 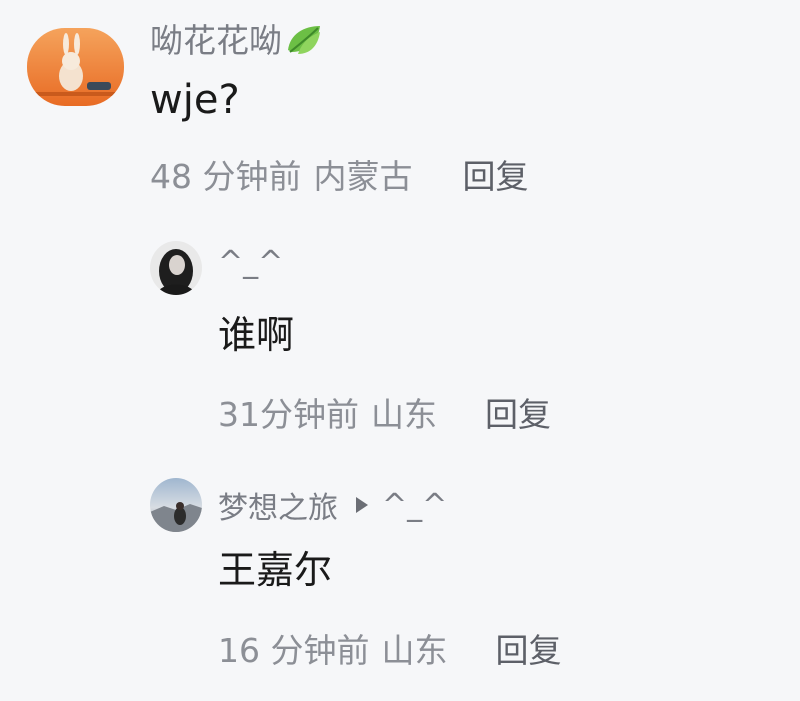 What do you see at coordinates (304, 38) in the screenshot?
I see `leaf-icon` at bounding box center [304, 38].